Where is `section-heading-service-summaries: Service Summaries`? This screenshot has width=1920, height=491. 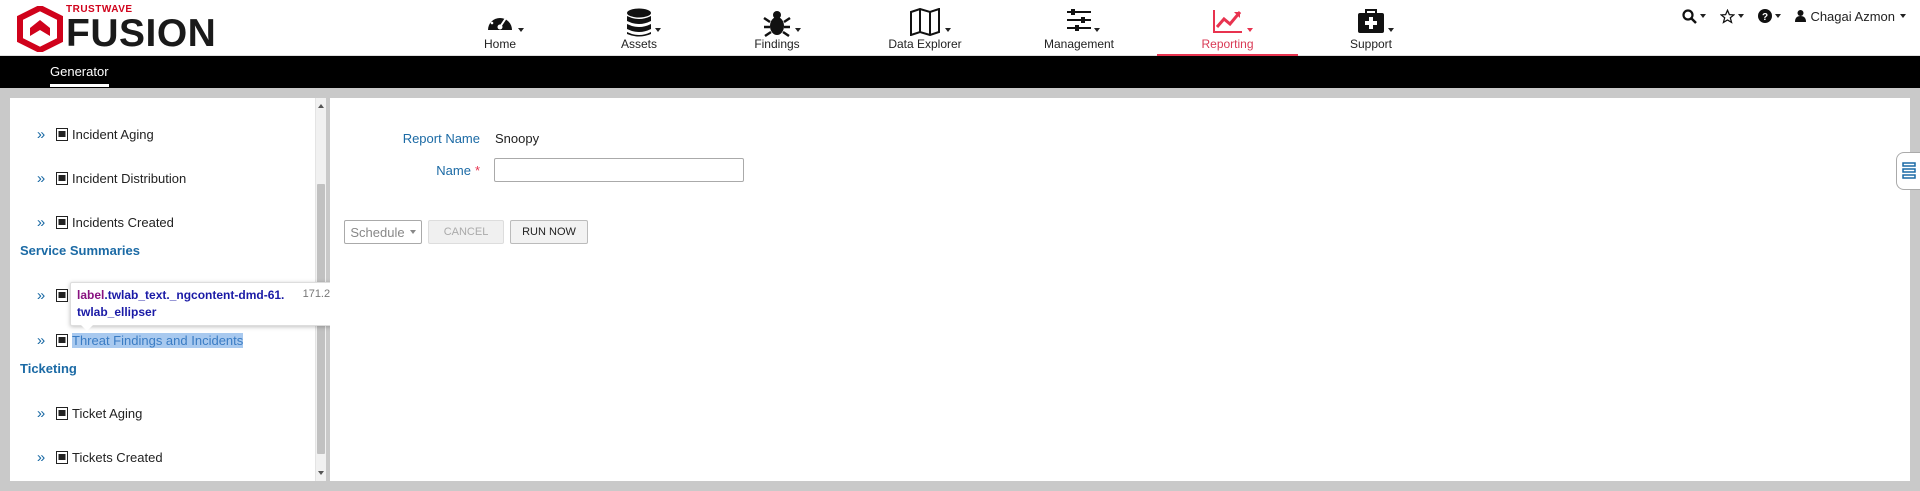 section-heading-service-summaries: Service Summaries is located at coordinates (80, 250).